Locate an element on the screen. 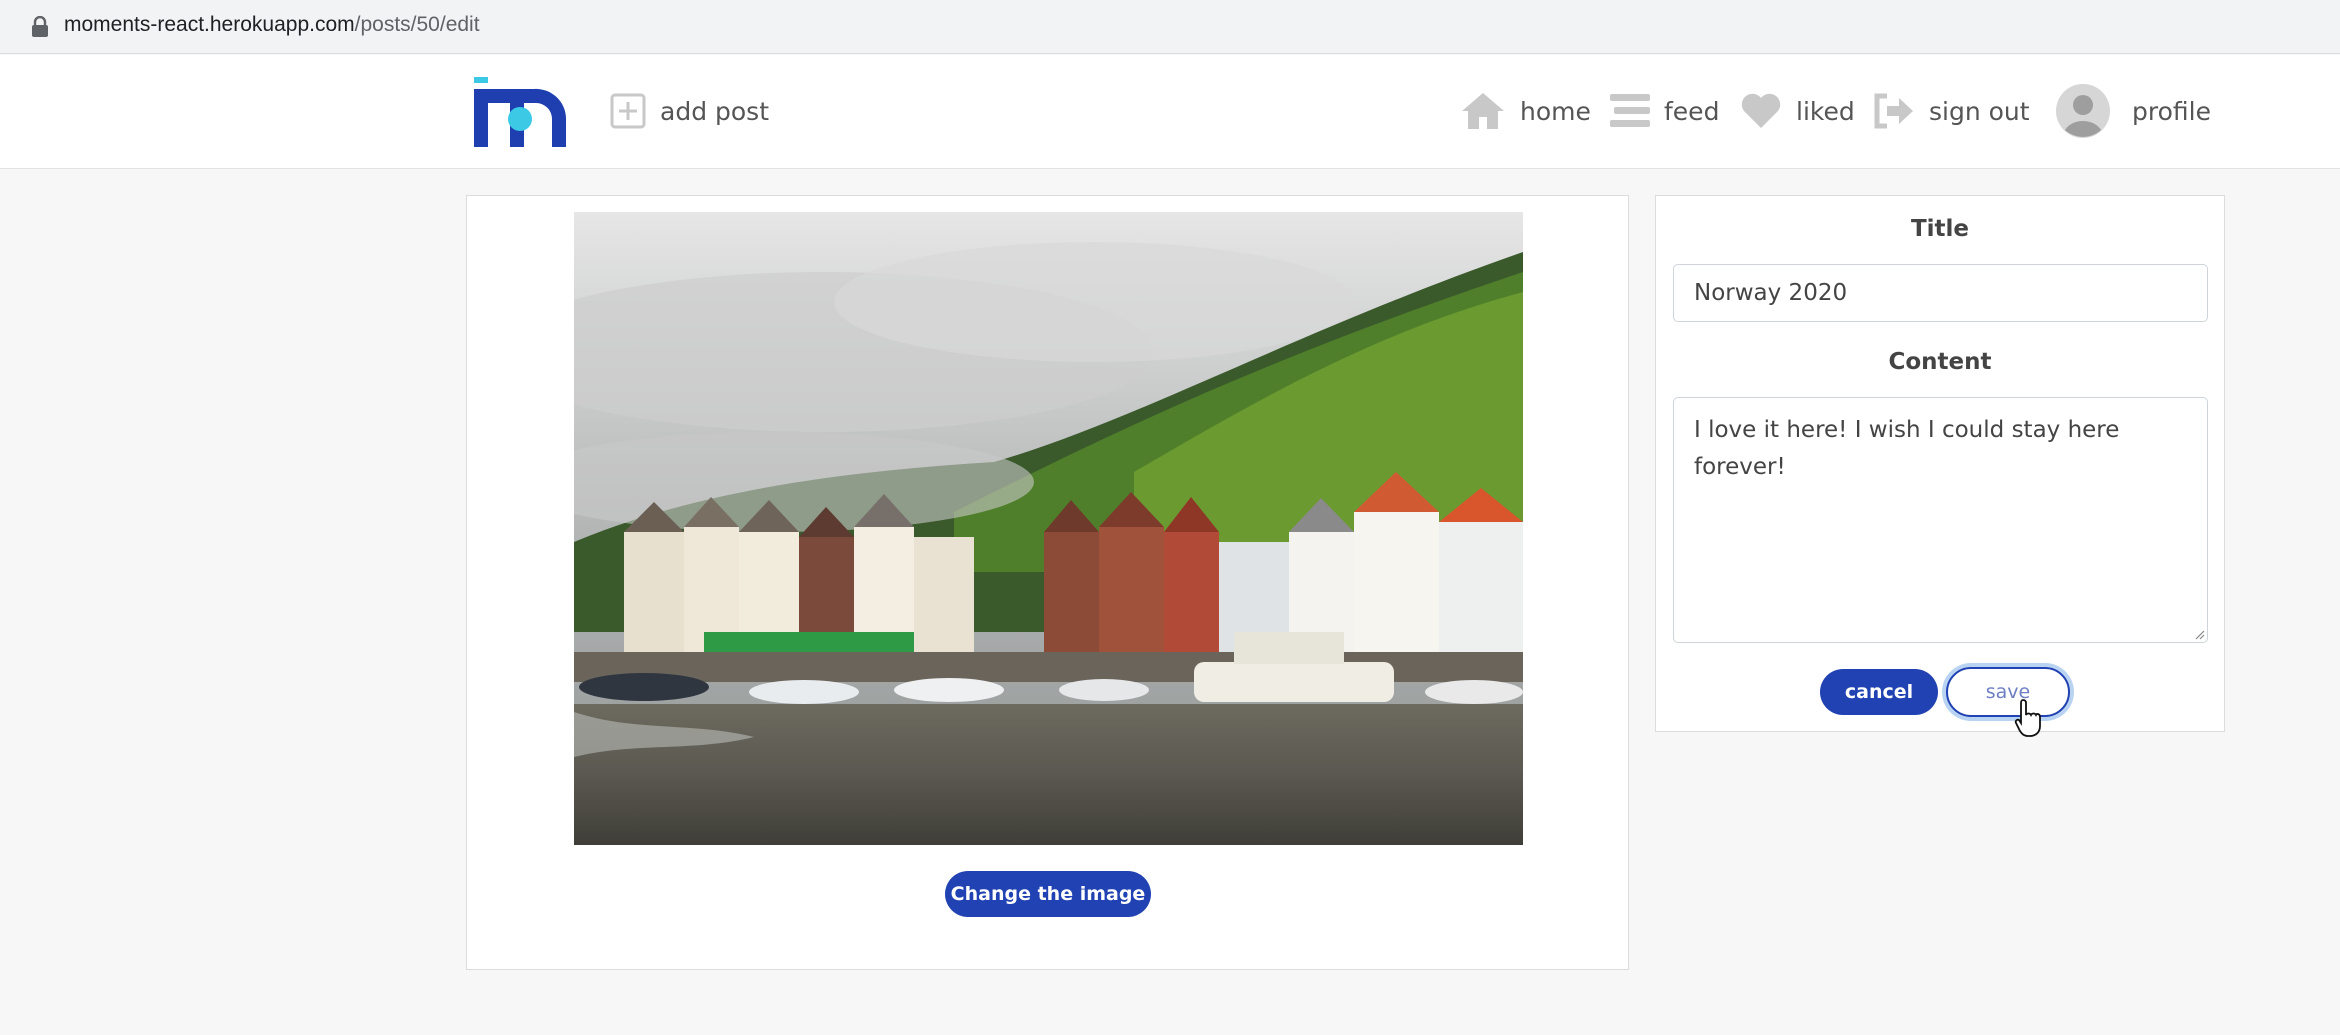  save-button: save is located at coordinates (2008, 692).